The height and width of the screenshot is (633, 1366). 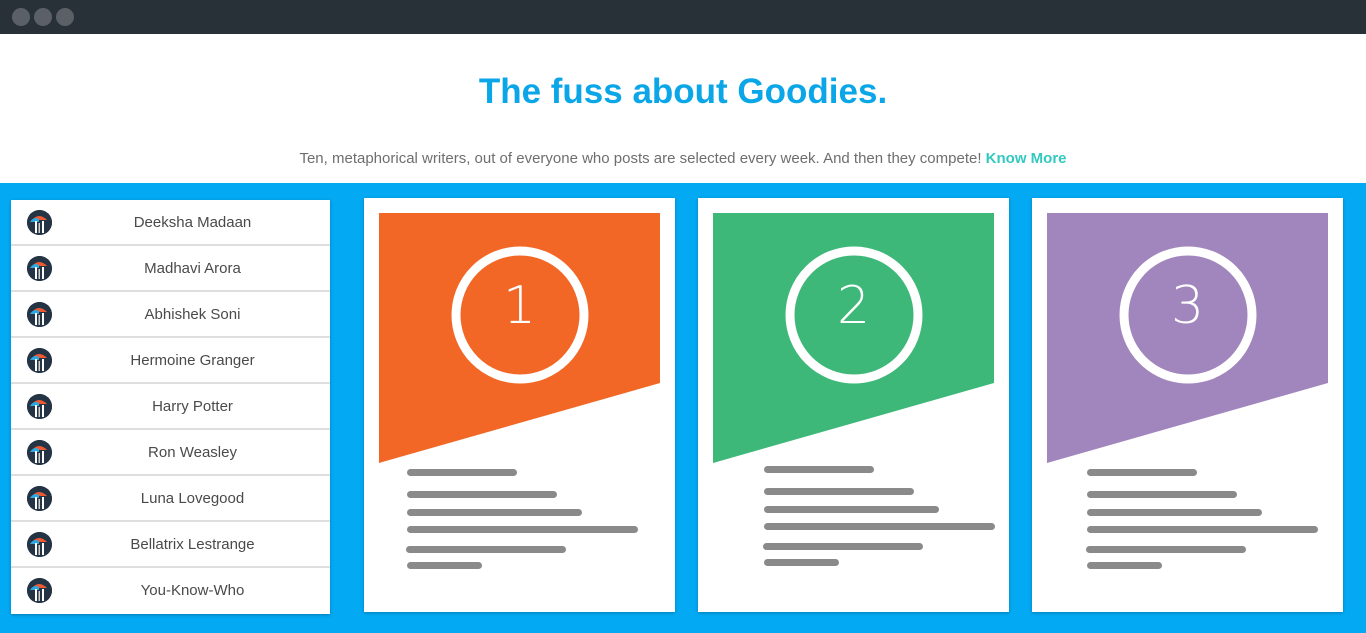 I want to click on writer-list-item: Abhishek Soni, so click(x=170, y=315).